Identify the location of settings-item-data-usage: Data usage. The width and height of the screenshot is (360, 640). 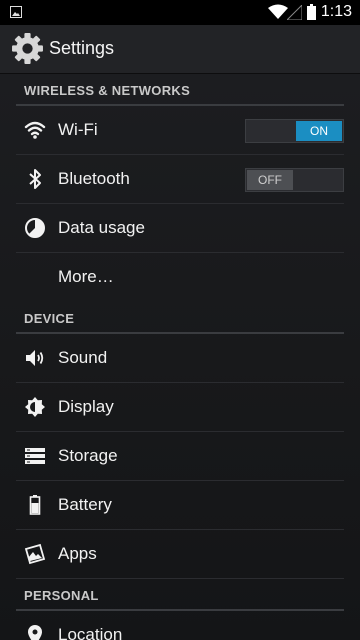
(180, 228).